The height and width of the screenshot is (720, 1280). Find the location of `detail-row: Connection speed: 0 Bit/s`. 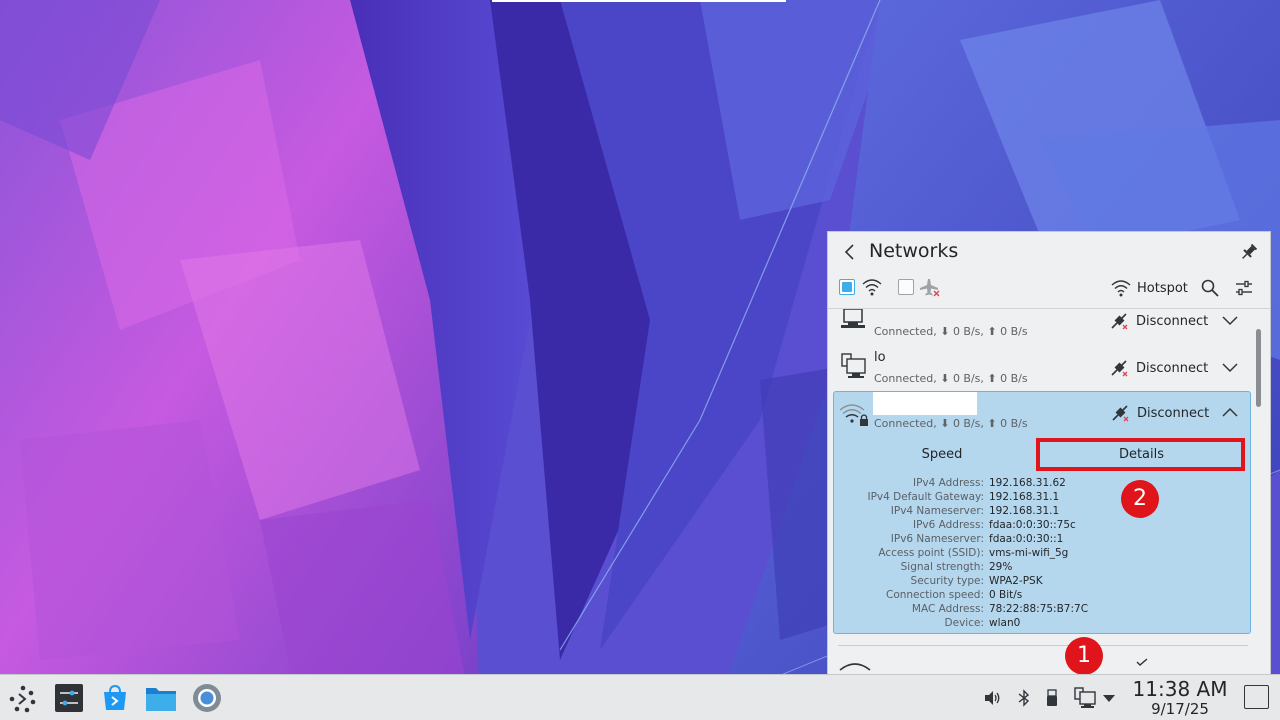

detail-row: Connection speed: 0 Bit/s is located at coordinates (1042, 595).